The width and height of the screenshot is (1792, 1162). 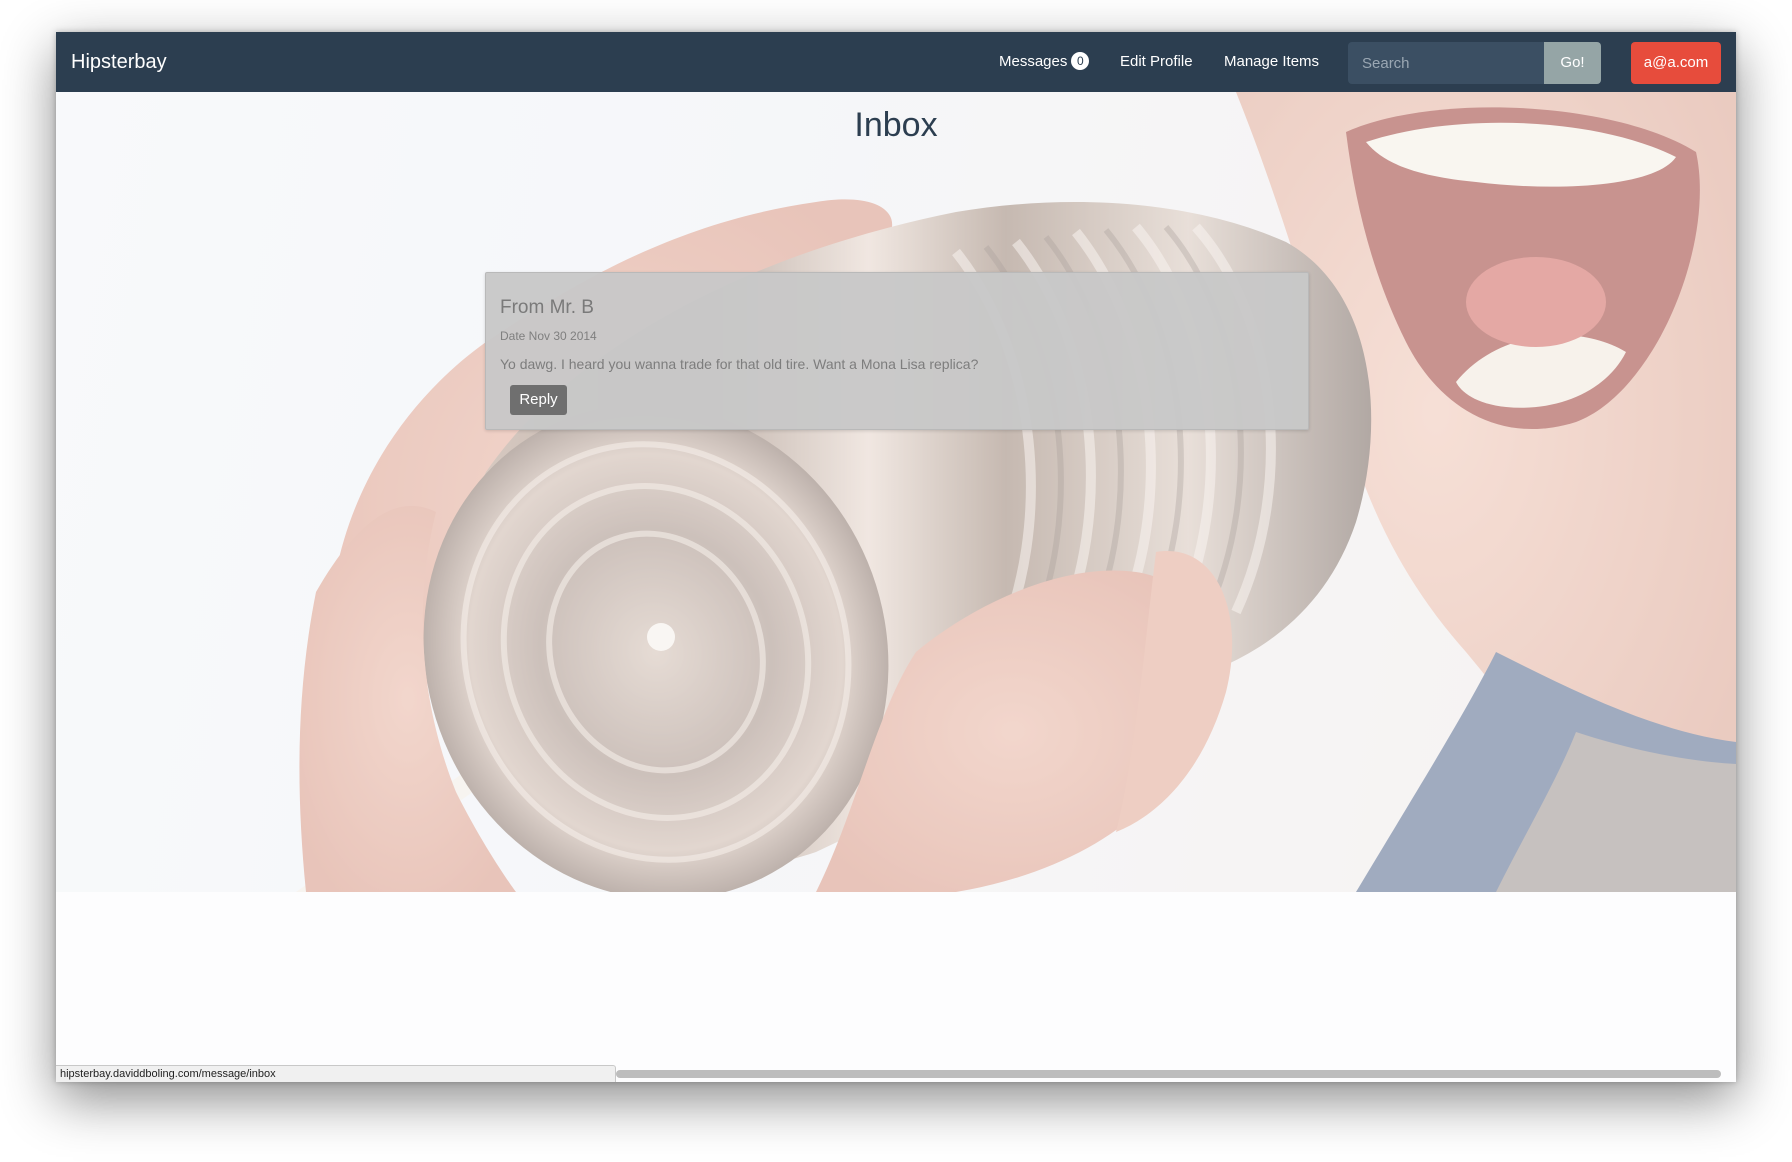 I want to click on message-date: Date Nov 30 2014, so click(x=548, y=336).